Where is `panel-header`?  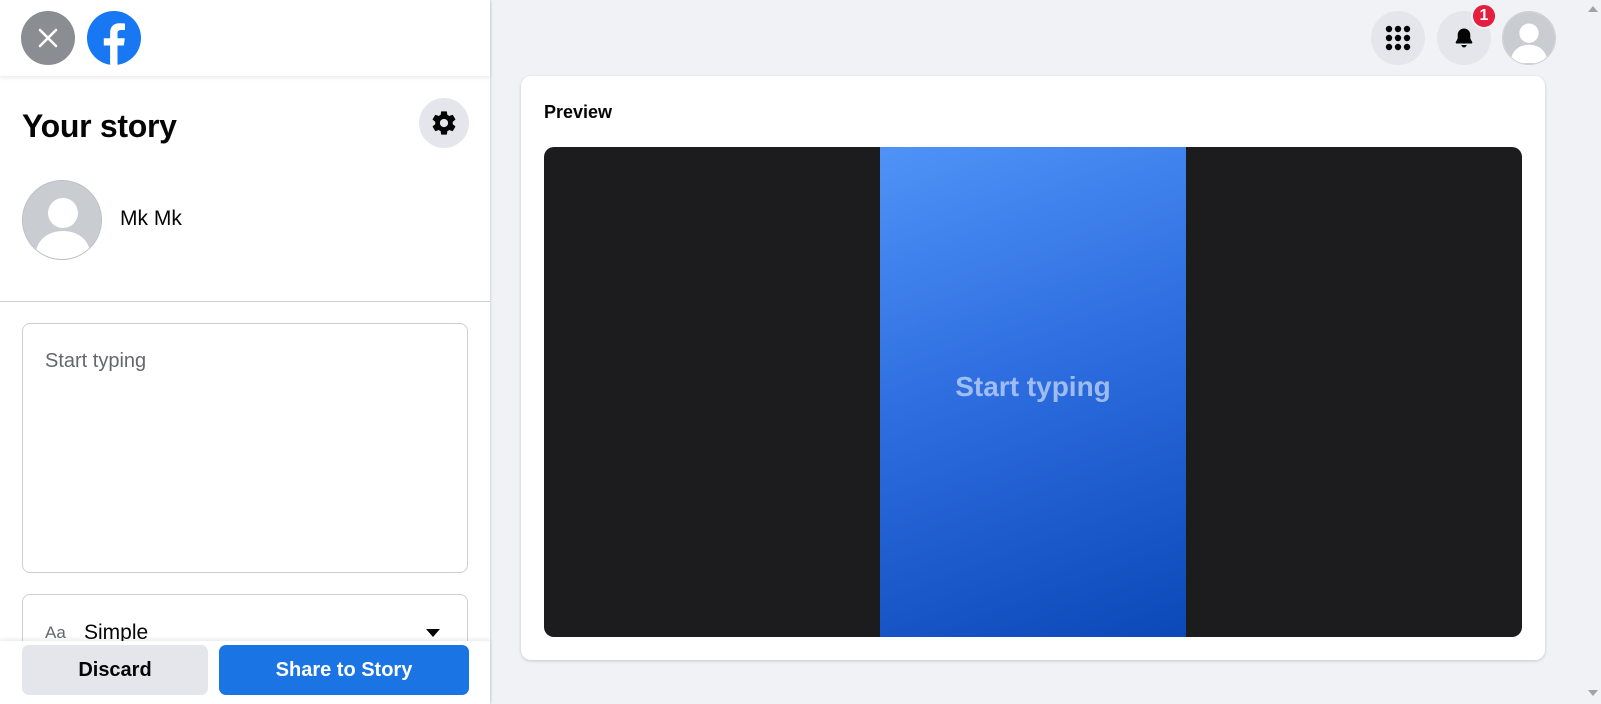 panel-header is located at coordinates (245, 38).